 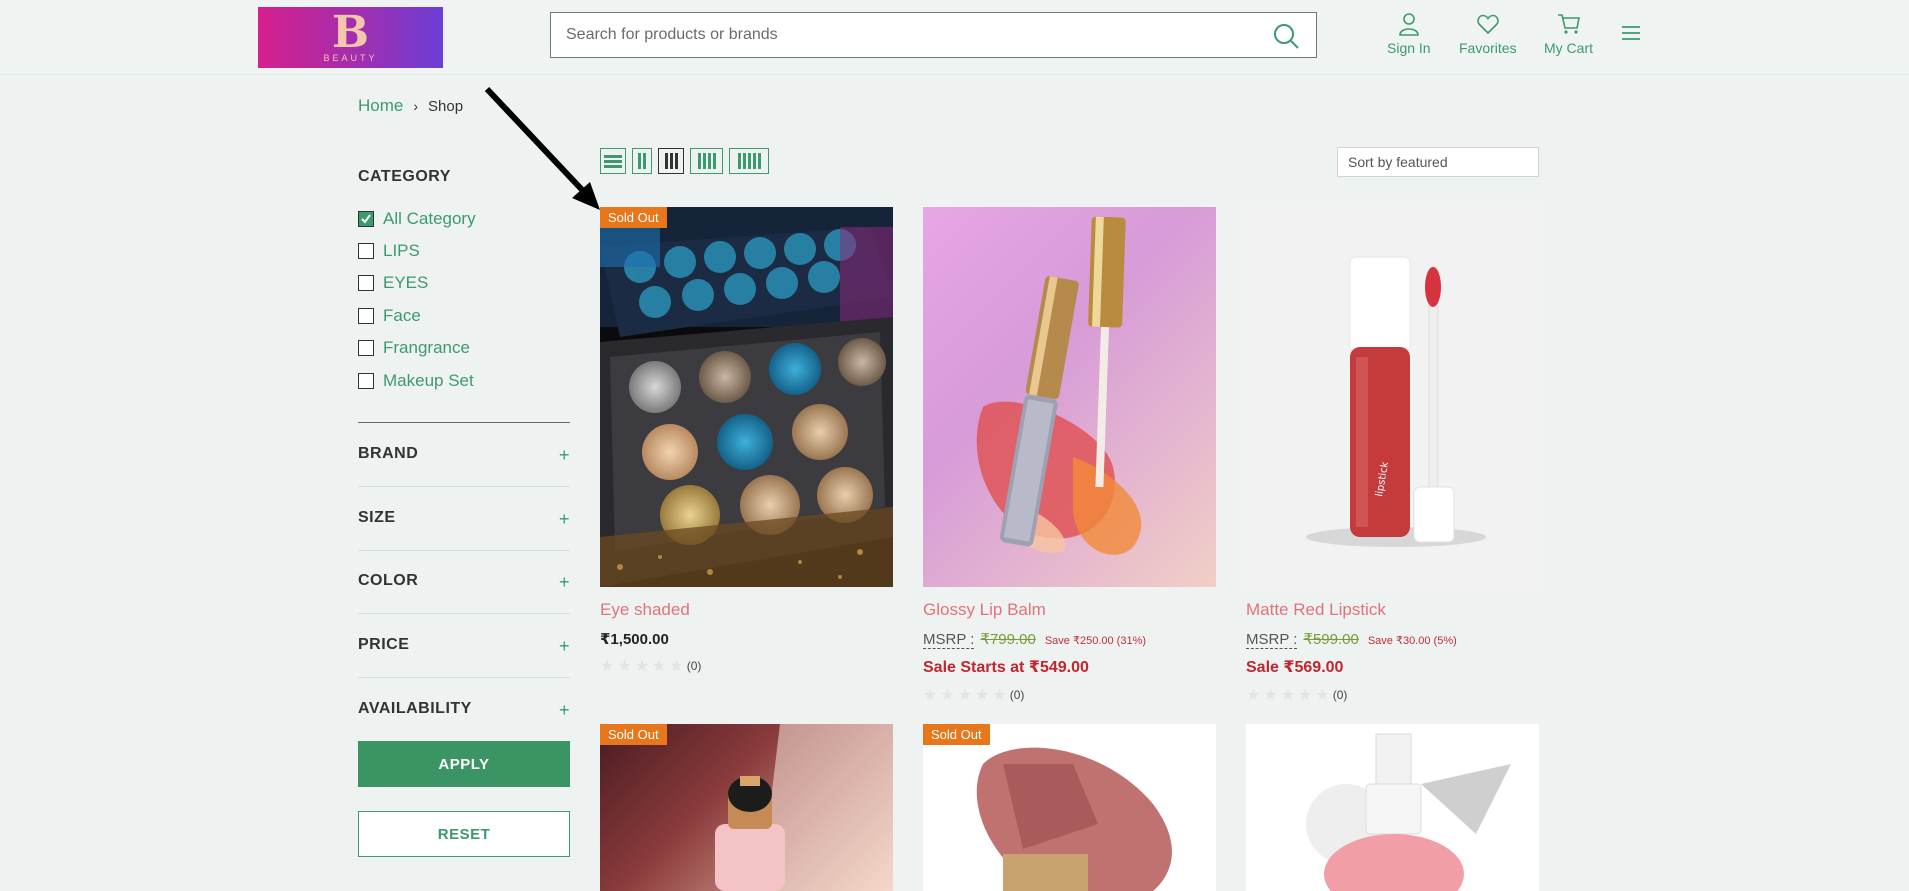 What do you see at coordinates (901, 35) in the screenshot?
I see `search-input` at bounding box center [901, 35].